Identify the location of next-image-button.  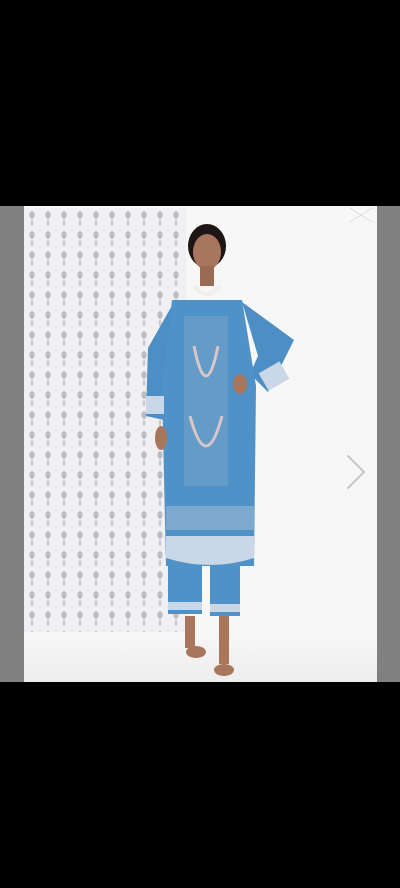
(356, 472).